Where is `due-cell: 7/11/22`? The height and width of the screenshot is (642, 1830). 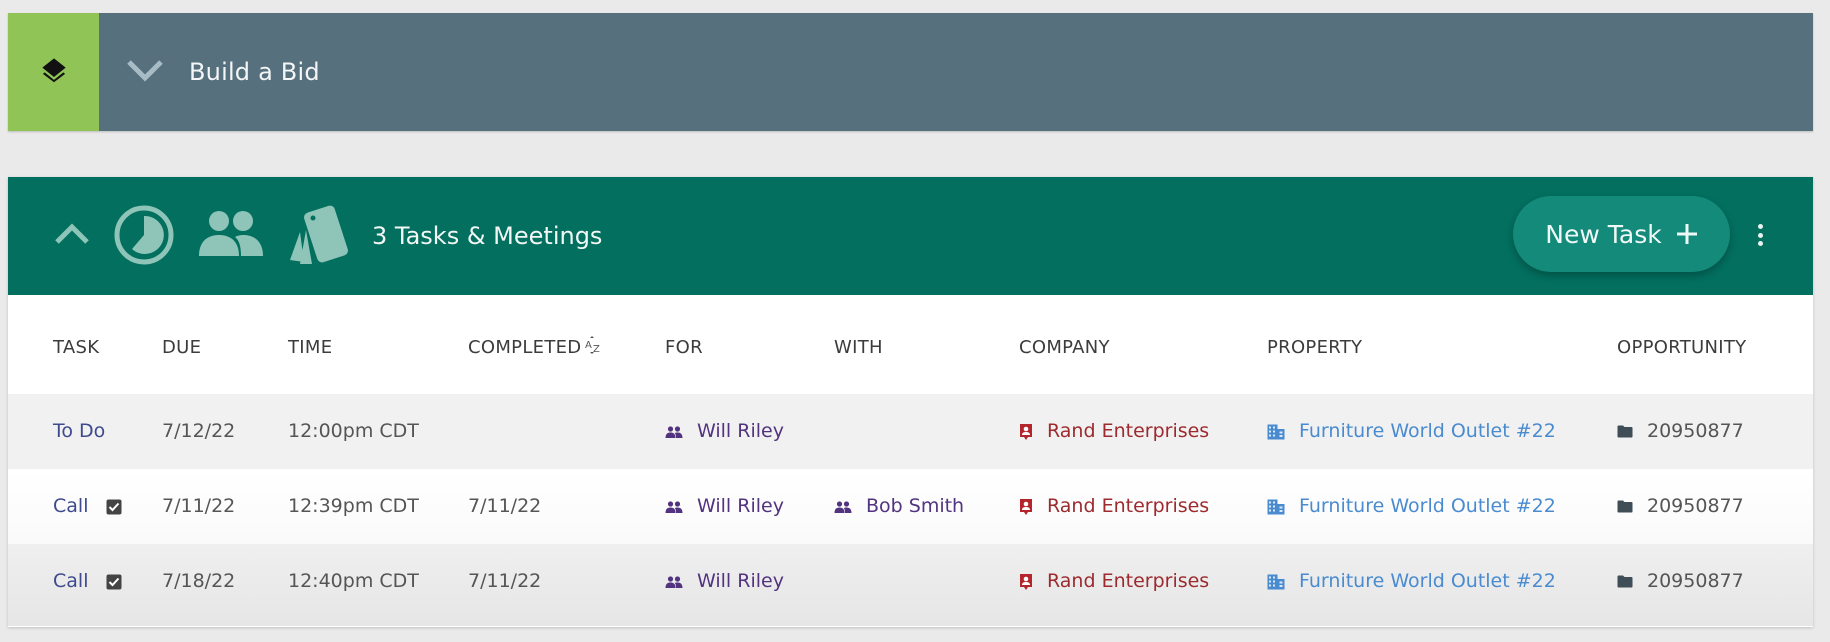 due-cell: 7/11/22 is located at coordinates (199, 506).